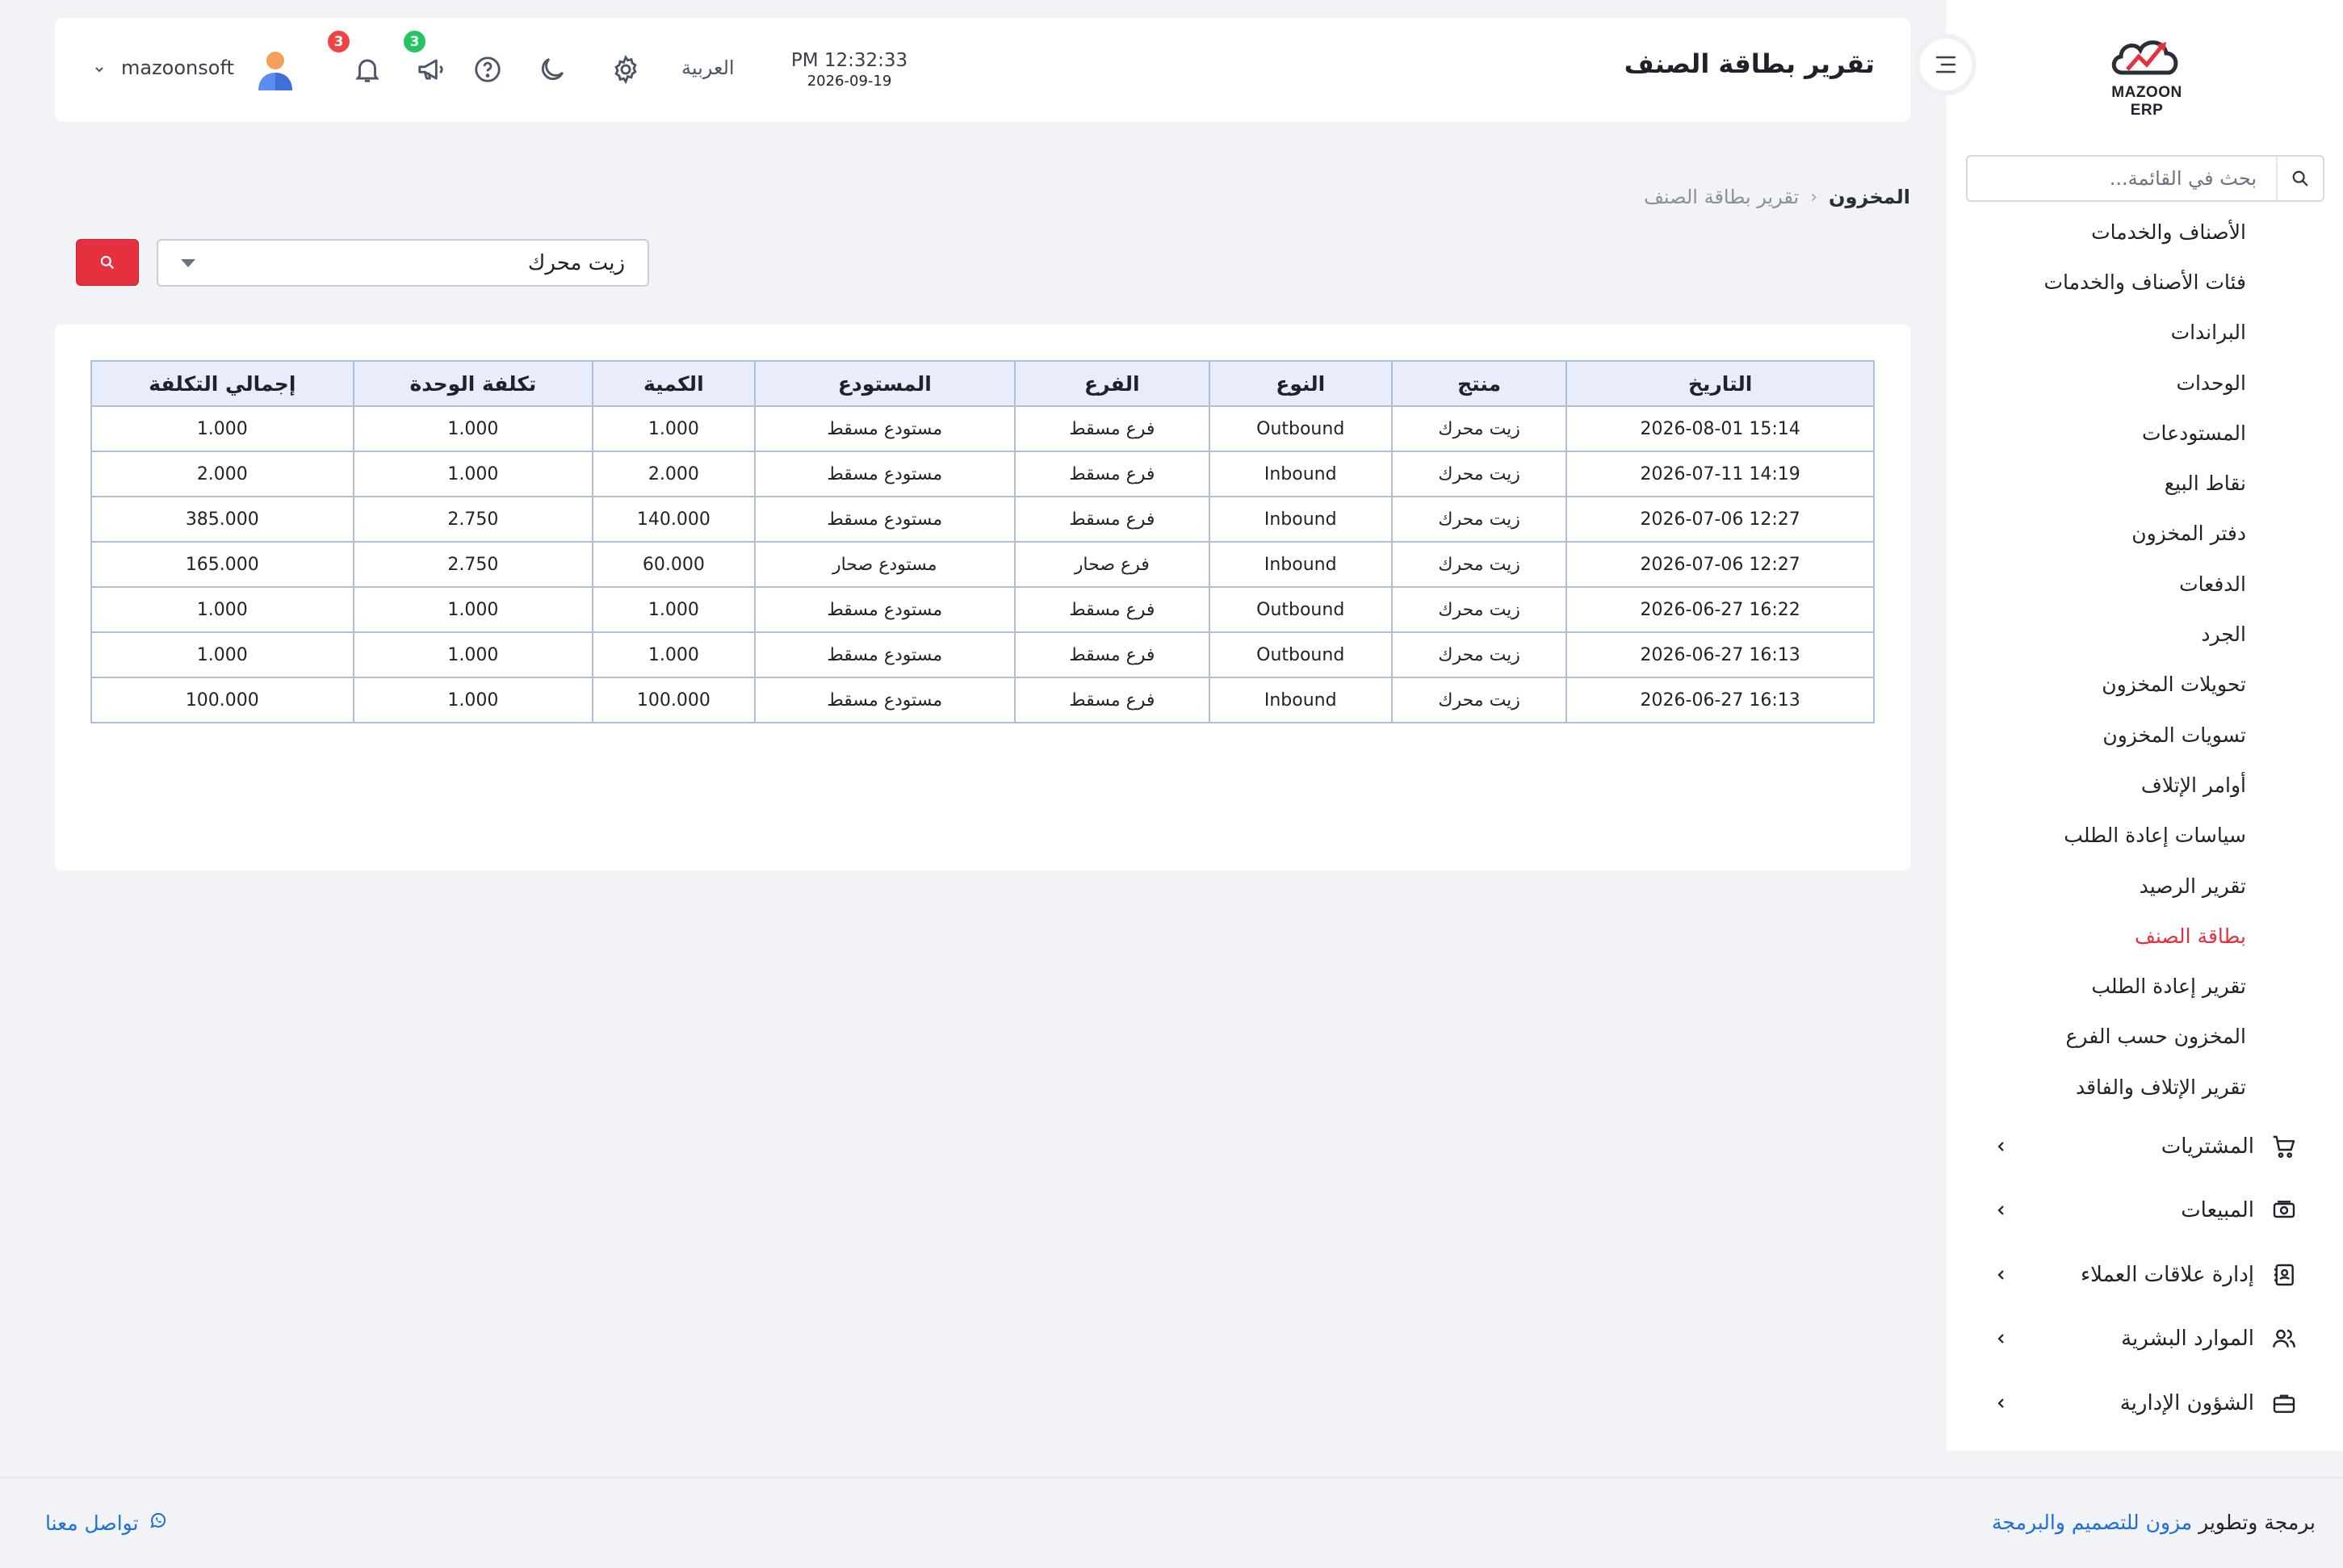 This screenshot has width=2343, height=1568. Describe the element at coordinates (1720, 474) in the screenshot. I see `cell-date: 14:19 2026-07-11` at that location.